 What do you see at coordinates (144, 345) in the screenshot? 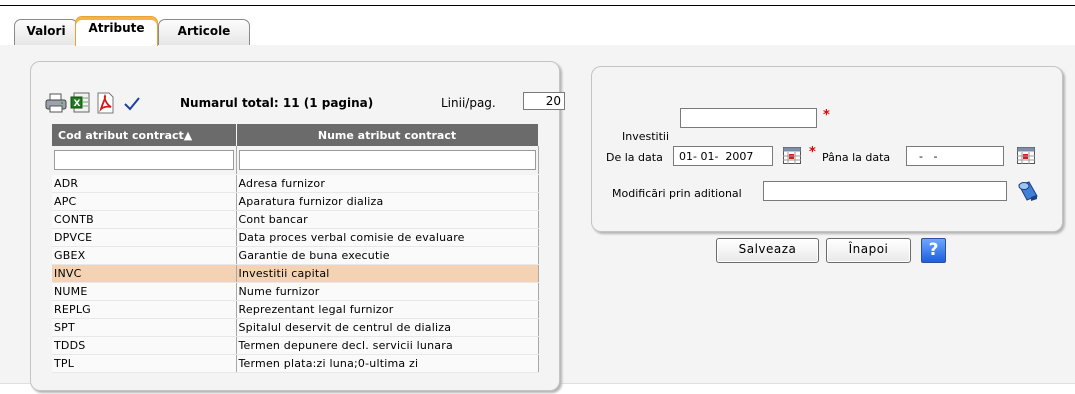
I see `cell-code: TDDS` at bounding box center [144, 345].